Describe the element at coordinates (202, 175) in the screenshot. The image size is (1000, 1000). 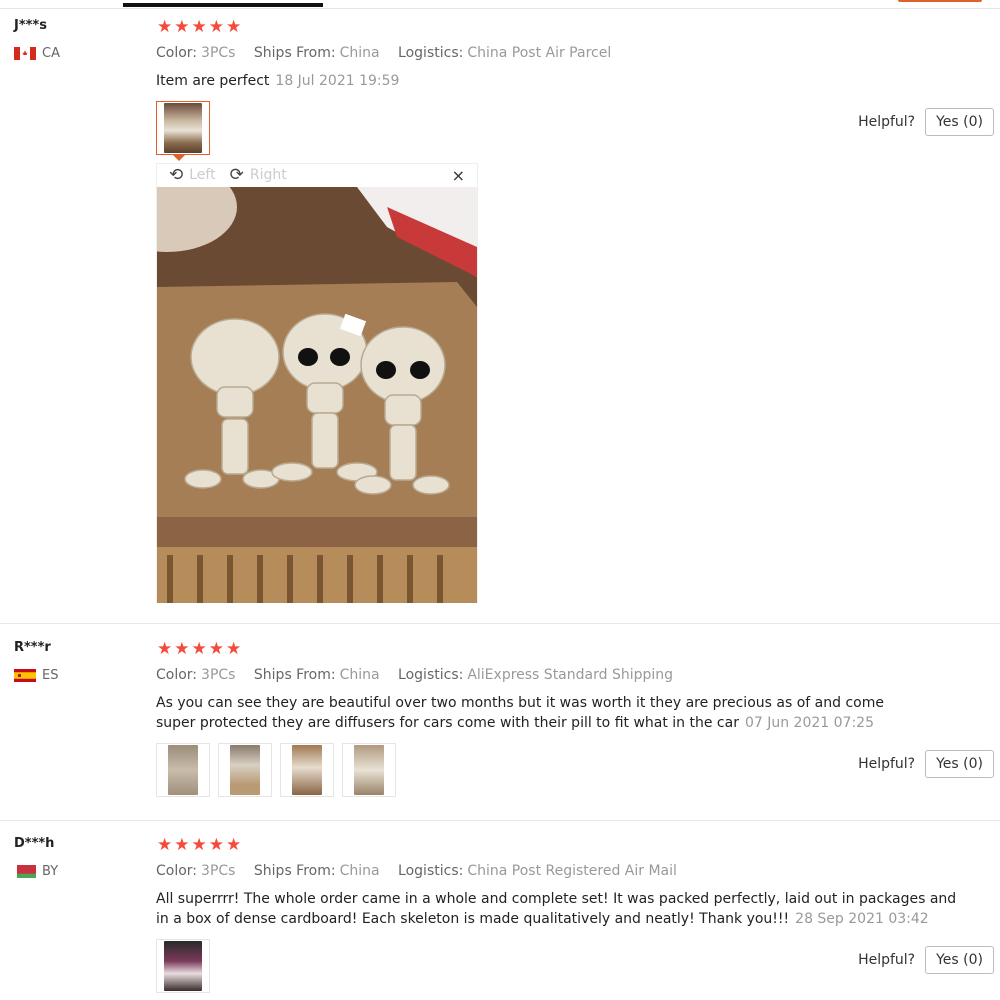
I see `rotate-left-label: Left` at that location.